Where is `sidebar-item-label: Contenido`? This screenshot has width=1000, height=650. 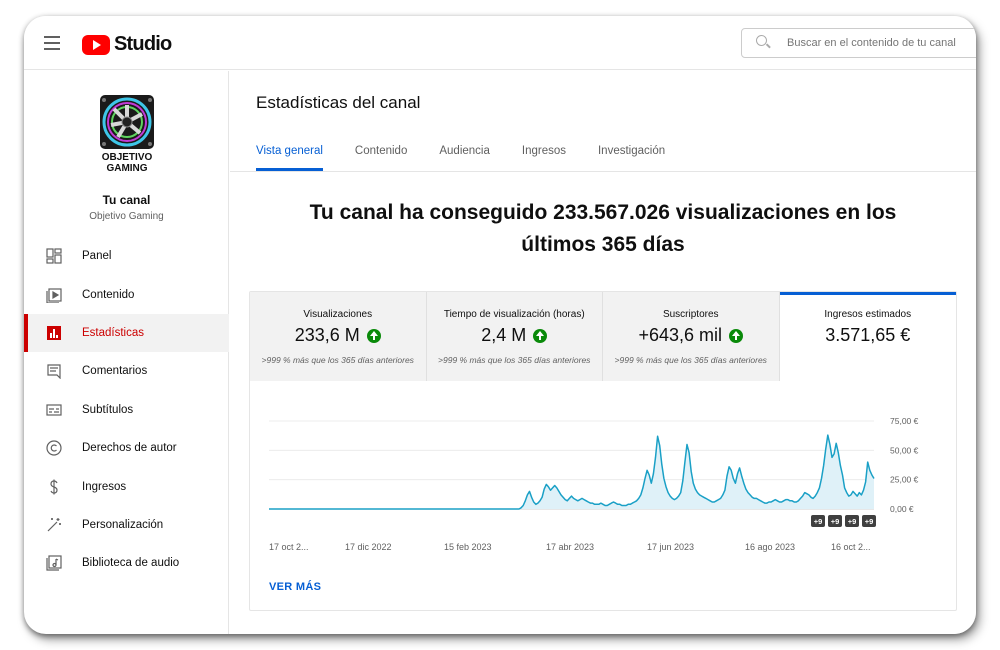 sidebar-item-label: Contenido is located at coordinates (108, 294).